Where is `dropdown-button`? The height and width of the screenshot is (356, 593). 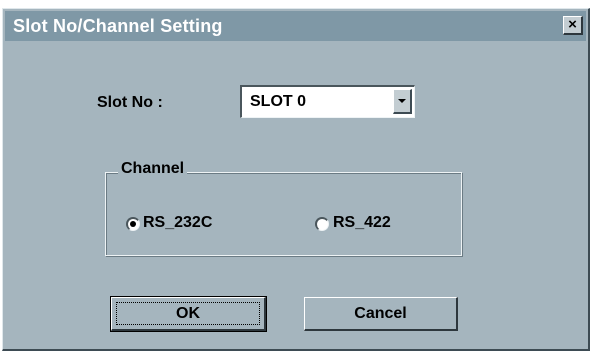
dropdown-button is located at coordinates (402, 101).